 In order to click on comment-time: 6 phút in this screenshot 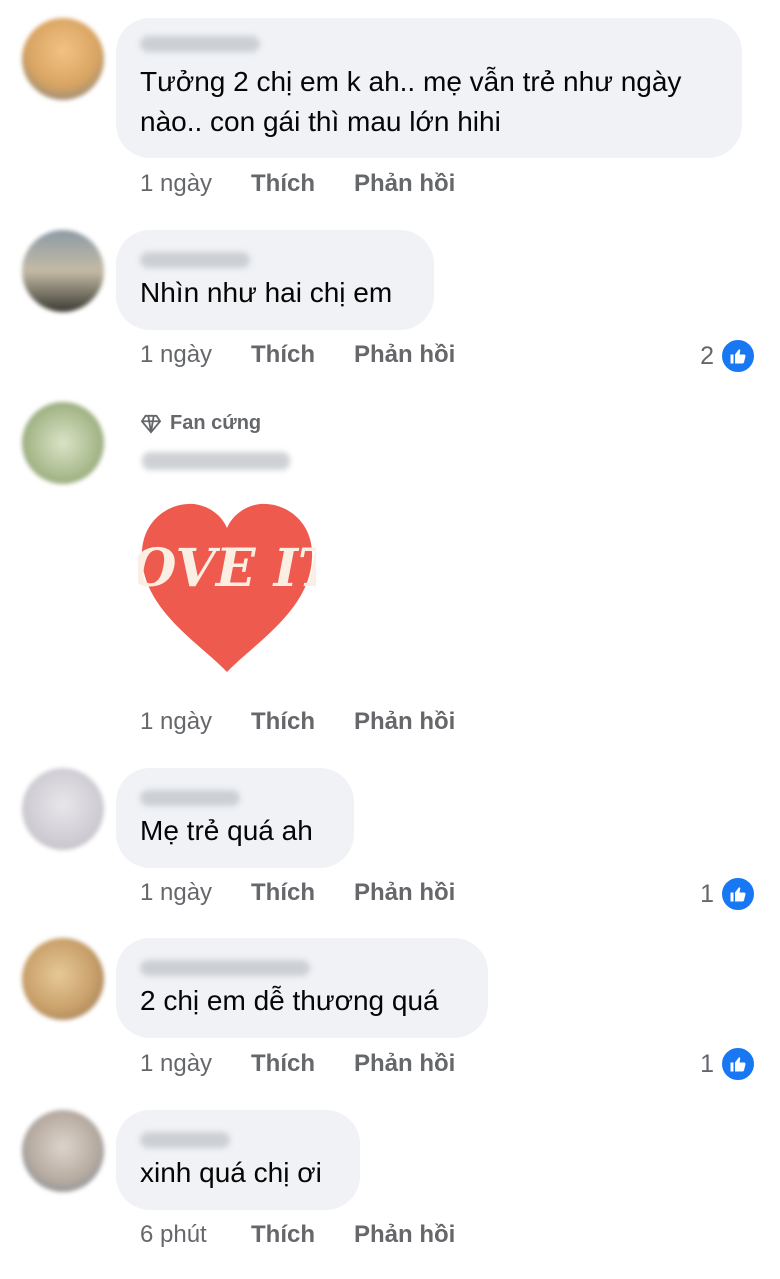, I will do `click(173, 1234)`.